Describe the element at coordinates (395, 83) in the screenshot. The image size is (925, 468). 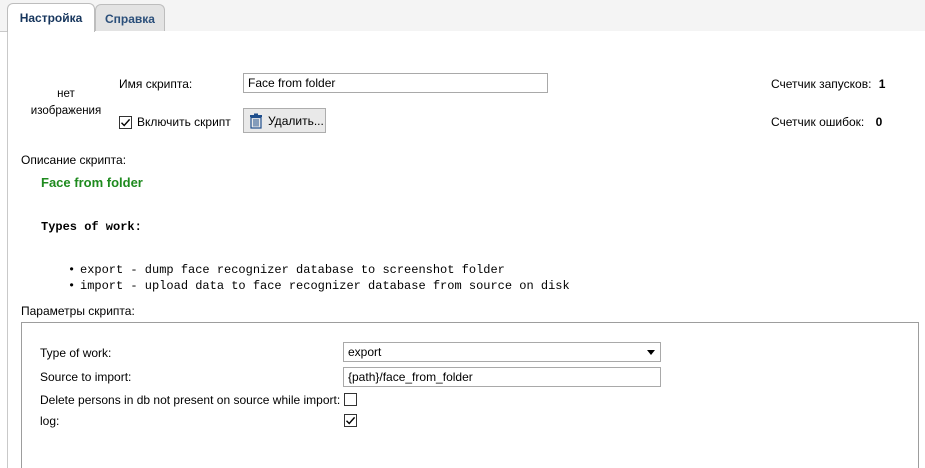
I see `script-name-input` at that location.